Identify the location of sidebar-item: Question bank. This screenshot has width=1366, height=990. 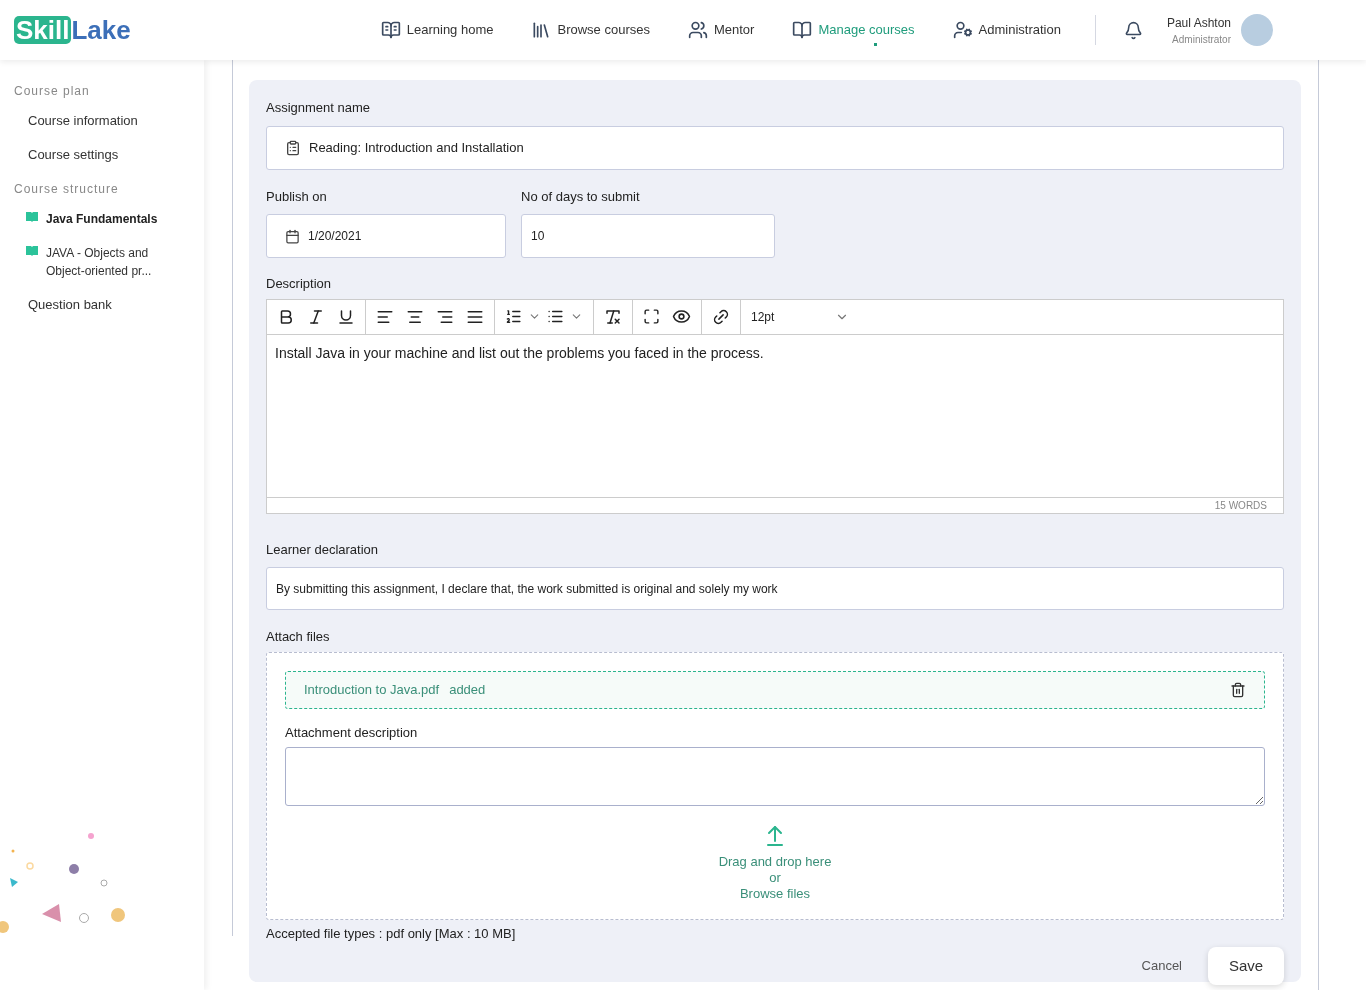
(102, 305).